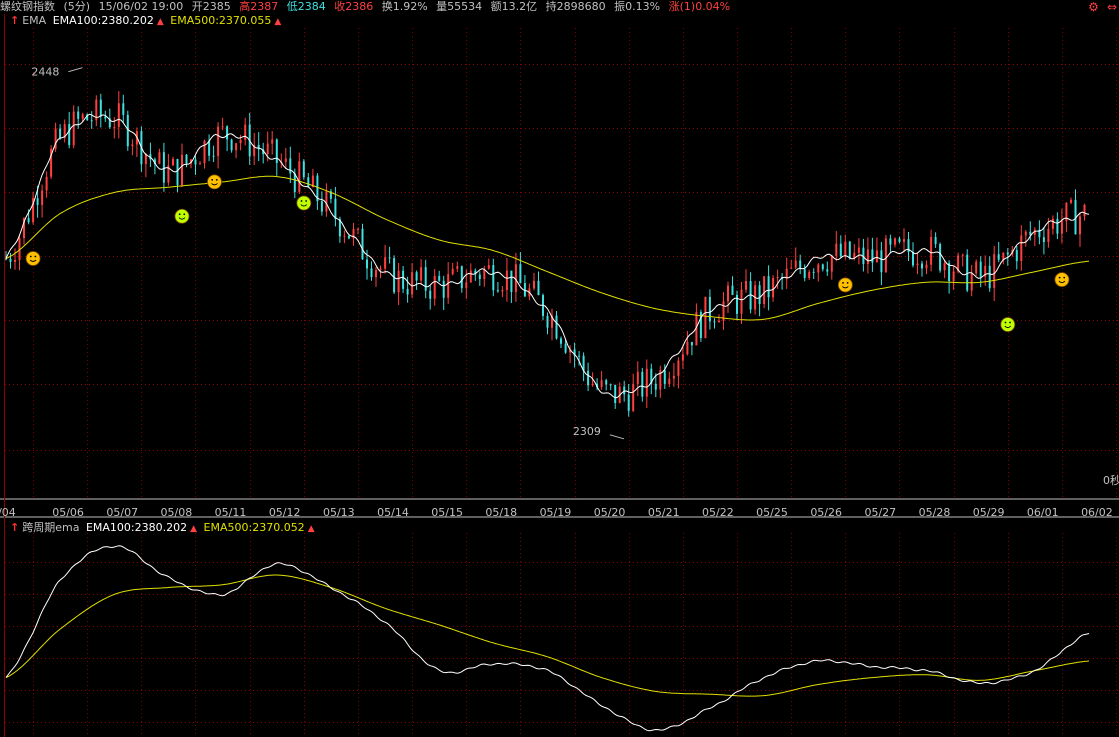 This screenshot has width=1119, height=737. What do you see at coordinates (45, 72) in the screenshot?
I see `extreme-value-label: 2448` at bounding box center [45, 72].